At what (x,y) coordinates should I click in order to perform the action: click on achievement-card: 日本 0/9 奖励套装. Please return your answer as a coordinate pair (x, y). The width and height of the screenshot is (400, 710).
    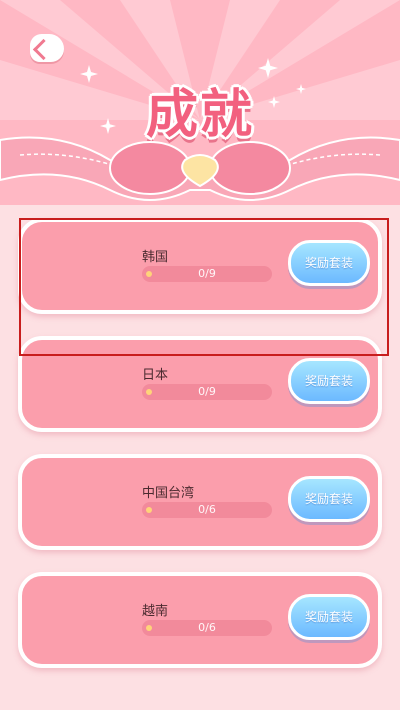
    Looking at the image, I should click on (200, 384).